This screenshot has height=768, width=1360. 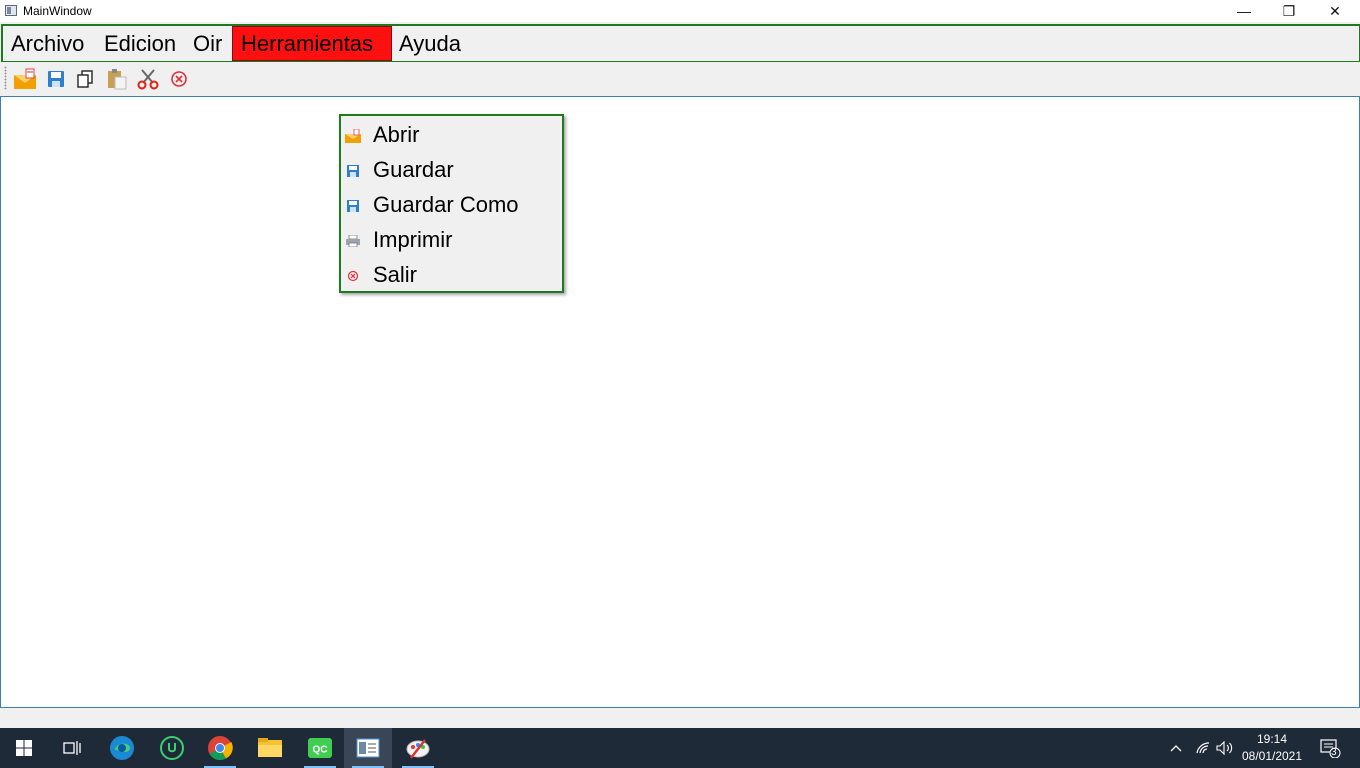 What do you see at coordinates (172, 748) in the screenshot?
I see `upwork-icon` at bounding box center [172, 748].